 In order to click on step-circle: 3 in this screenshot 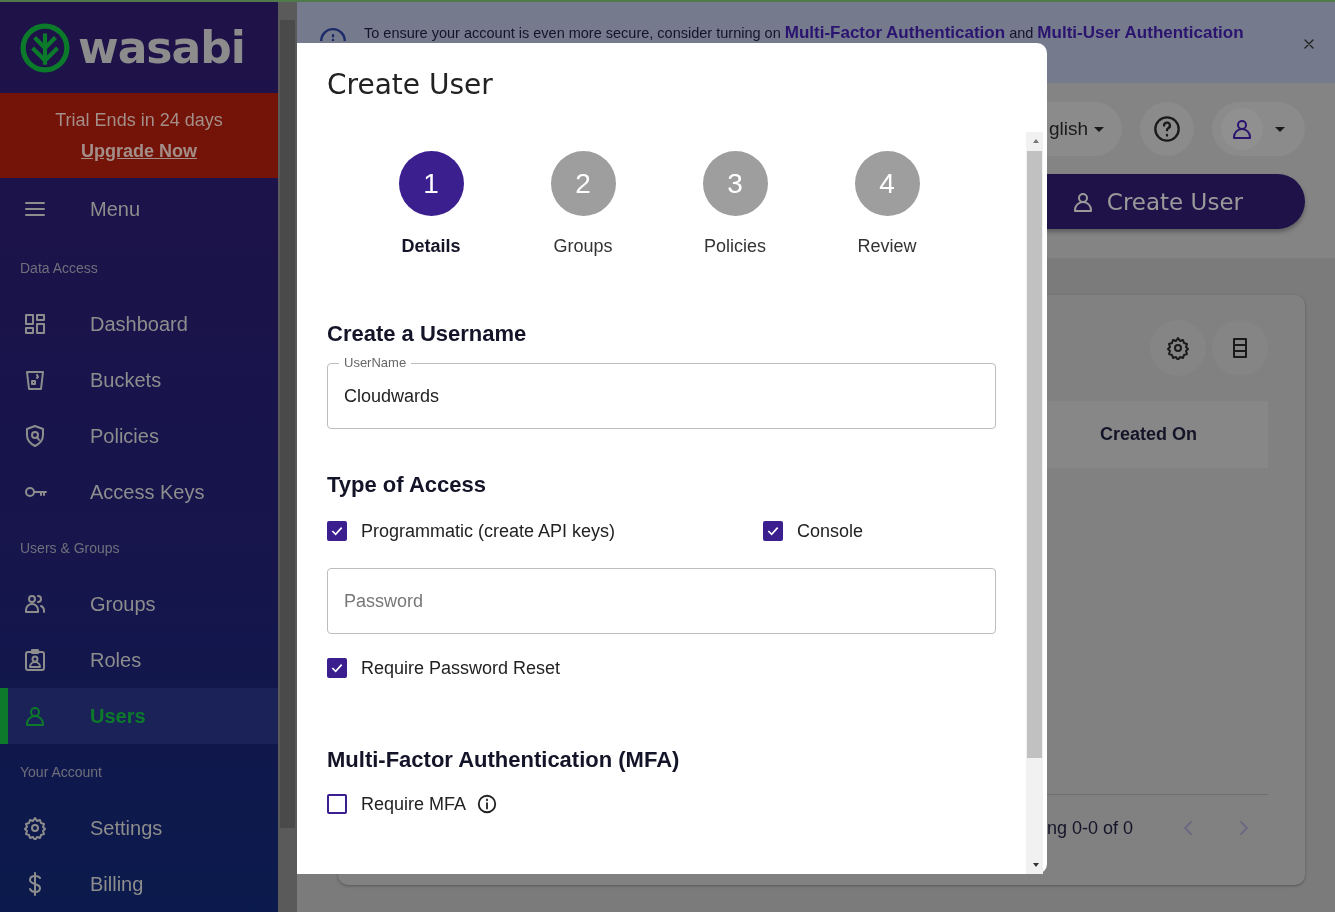, I will do `click(735, 183)`.